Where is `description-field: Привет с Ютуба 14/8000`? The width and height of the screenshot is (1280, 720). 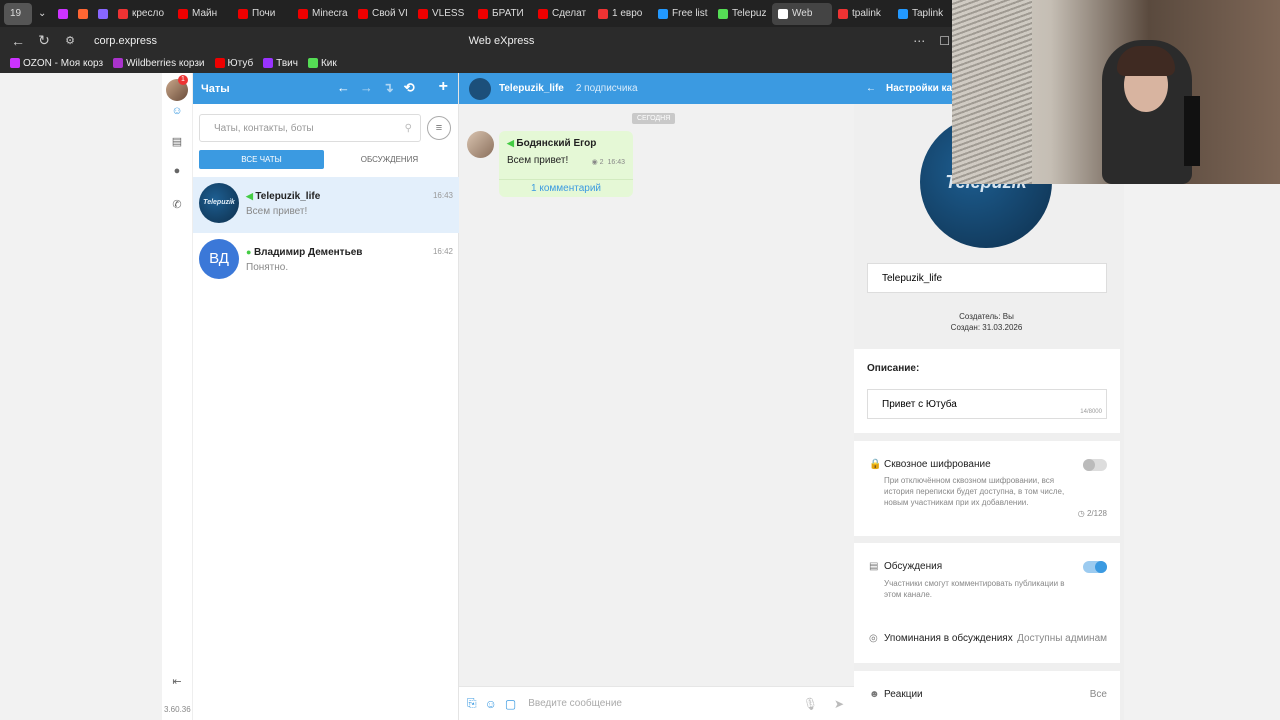
description-field: Привет с Ютуба 14/8000 is located at coordinates (987, 404).